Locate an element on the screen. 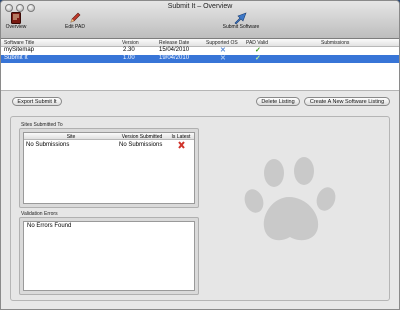 This screenshot has height=310, width=400. validation-errors-textarea: No Errors Found is located at coordinates (109, 256).